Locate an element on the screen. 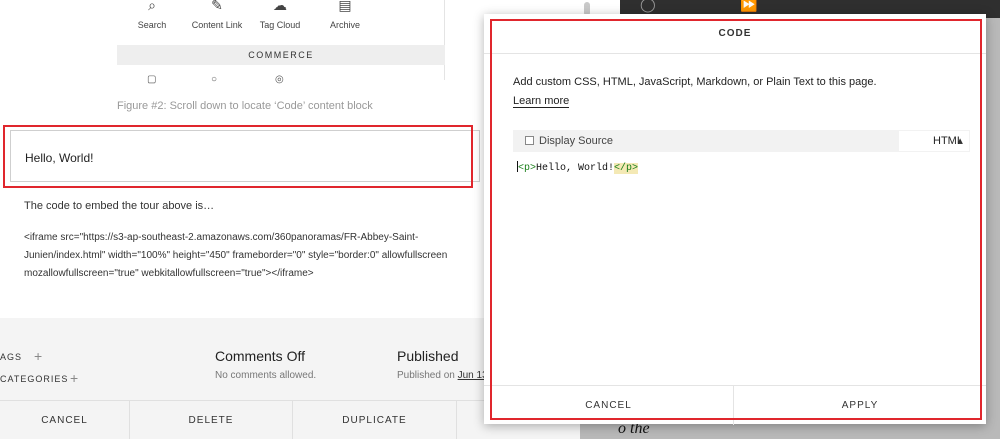 Image resolution: width=1000 pixels, height=439 pixels. code-line-1: <p>Hello, World!</p> is located at coordinates (578, 167).